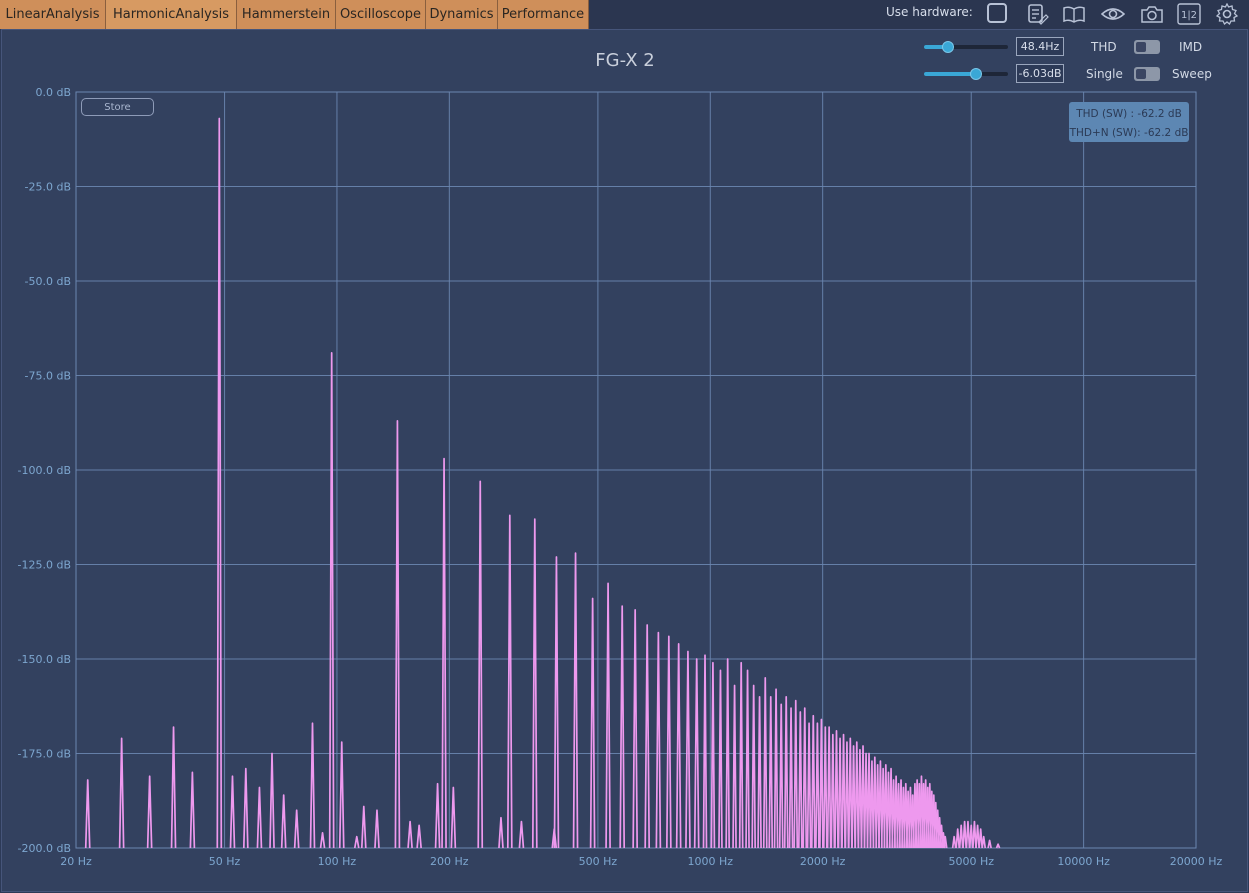 This screenshot has width=1249, height=893. What do you see at coordinates (45, 659) in the screenshot?
I see `y-tick-label: -150.0 dB` at bounding box center [45, 659].